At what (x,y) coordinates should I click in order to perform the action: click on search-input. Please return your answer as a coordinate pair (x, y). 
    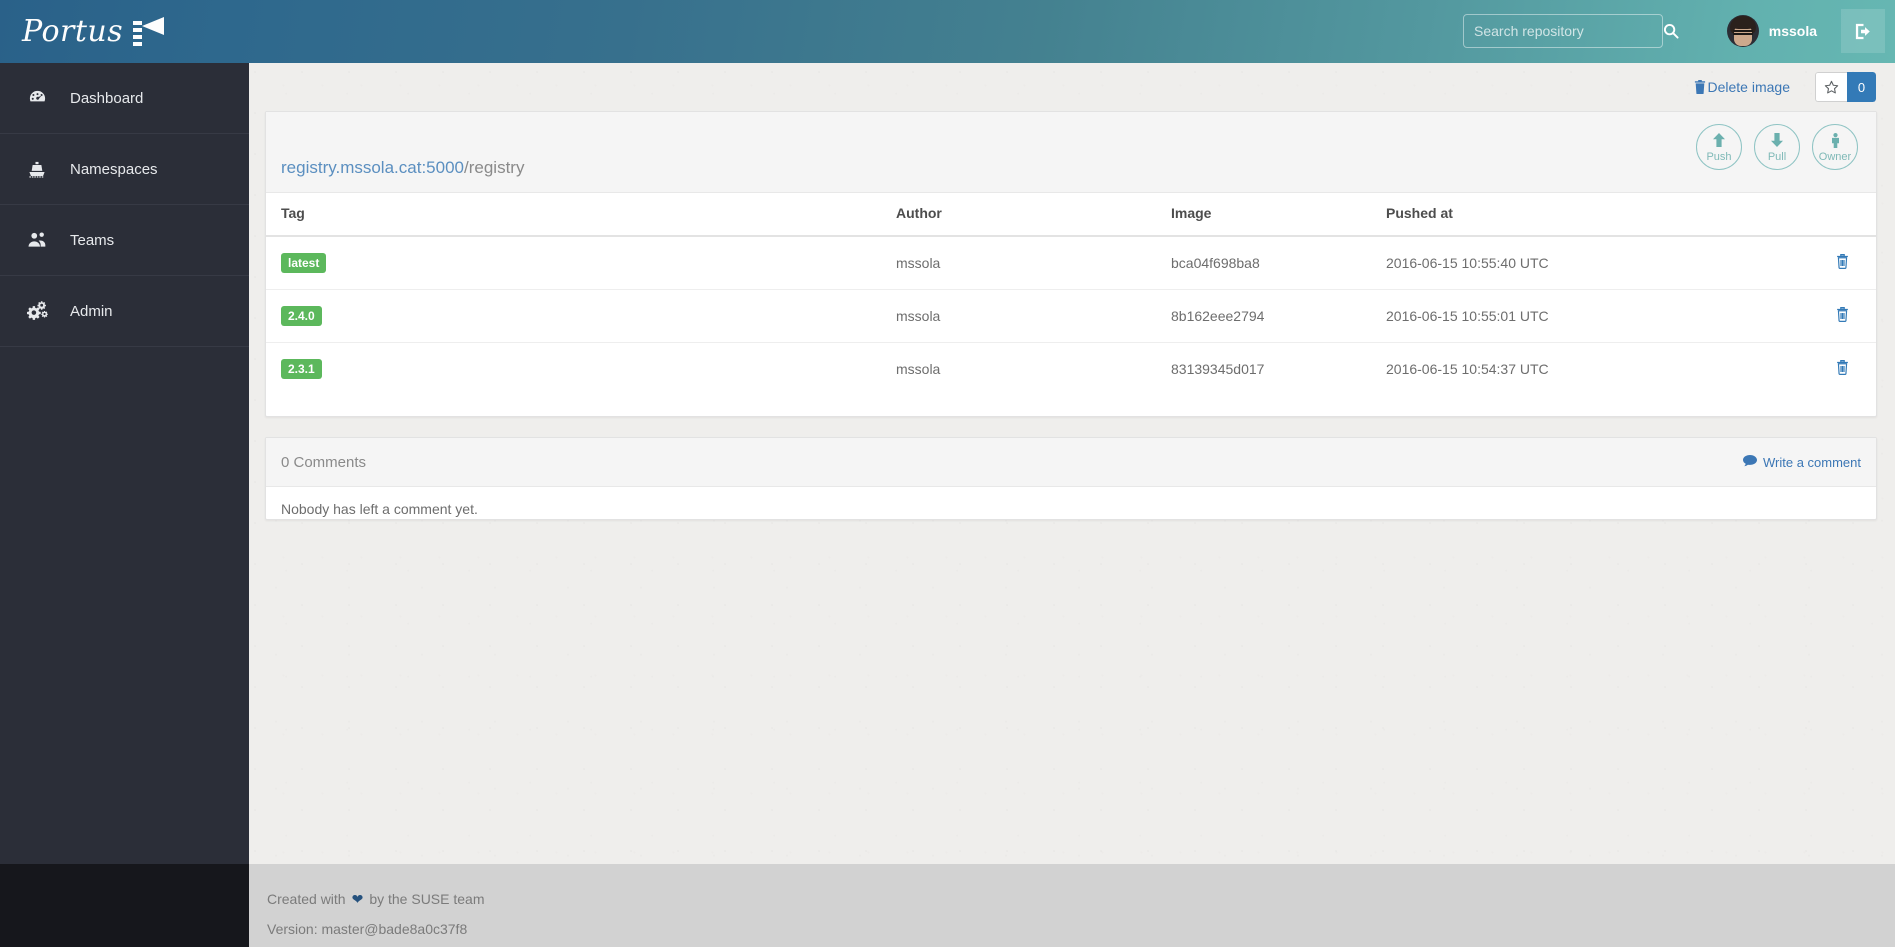
    Looking at the image, I should click on (1563, 31).